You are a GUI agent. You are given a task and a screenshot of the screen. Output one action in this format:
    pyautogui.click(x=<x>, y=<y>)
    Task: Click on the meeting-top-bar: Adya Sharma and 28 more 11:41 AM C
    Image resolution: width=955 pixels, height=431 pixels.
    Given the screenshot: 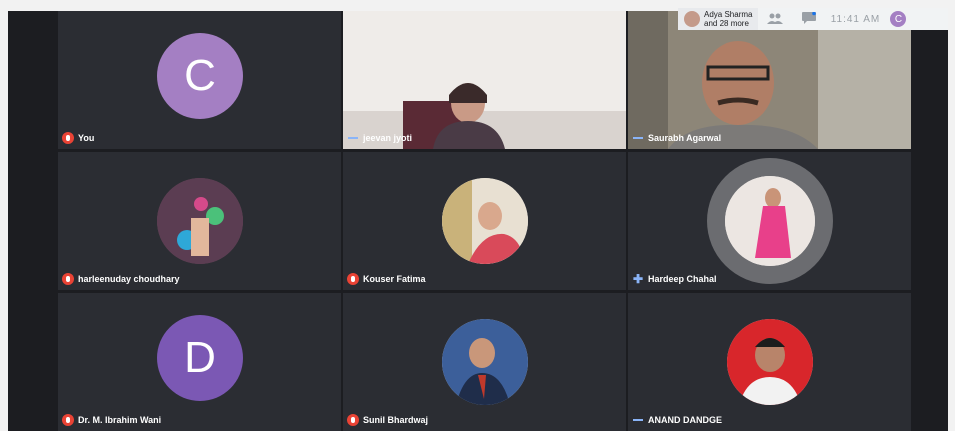 What is the action you would take?
    pyautogui.click(x=813, y=19)
    